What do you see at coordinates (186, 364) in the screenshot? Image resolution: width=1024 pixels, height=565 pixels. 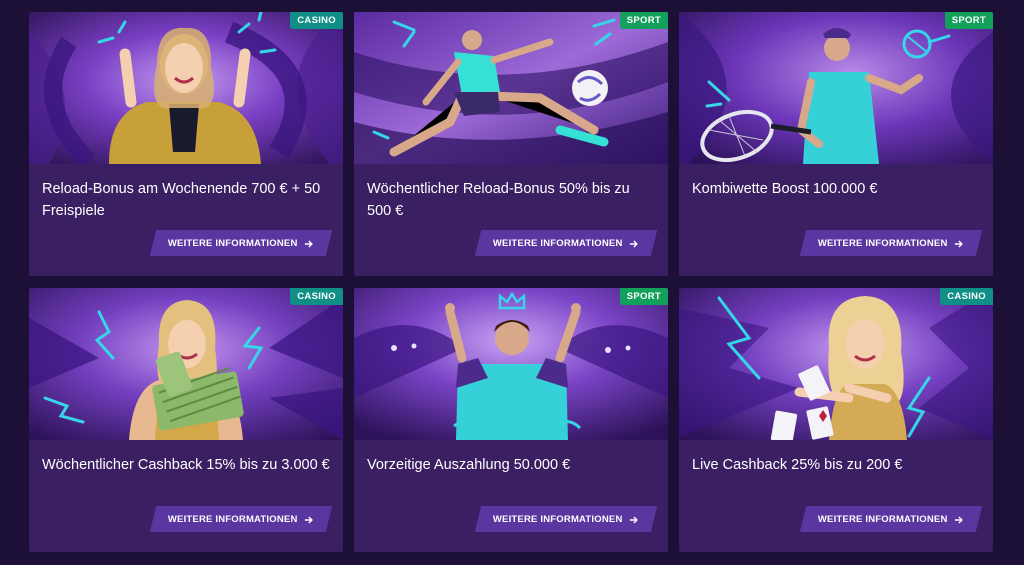 I see `promo-image-woman-with-cash` at bounding box center [186, 364].